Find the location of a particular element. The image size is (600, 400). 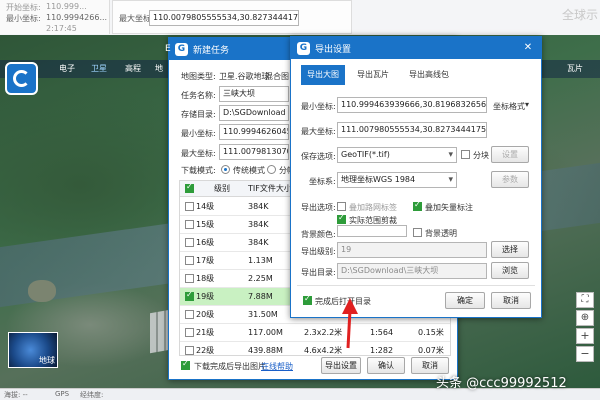

bg-color-label: 背景颜色: is located at coordinates (318, 234).